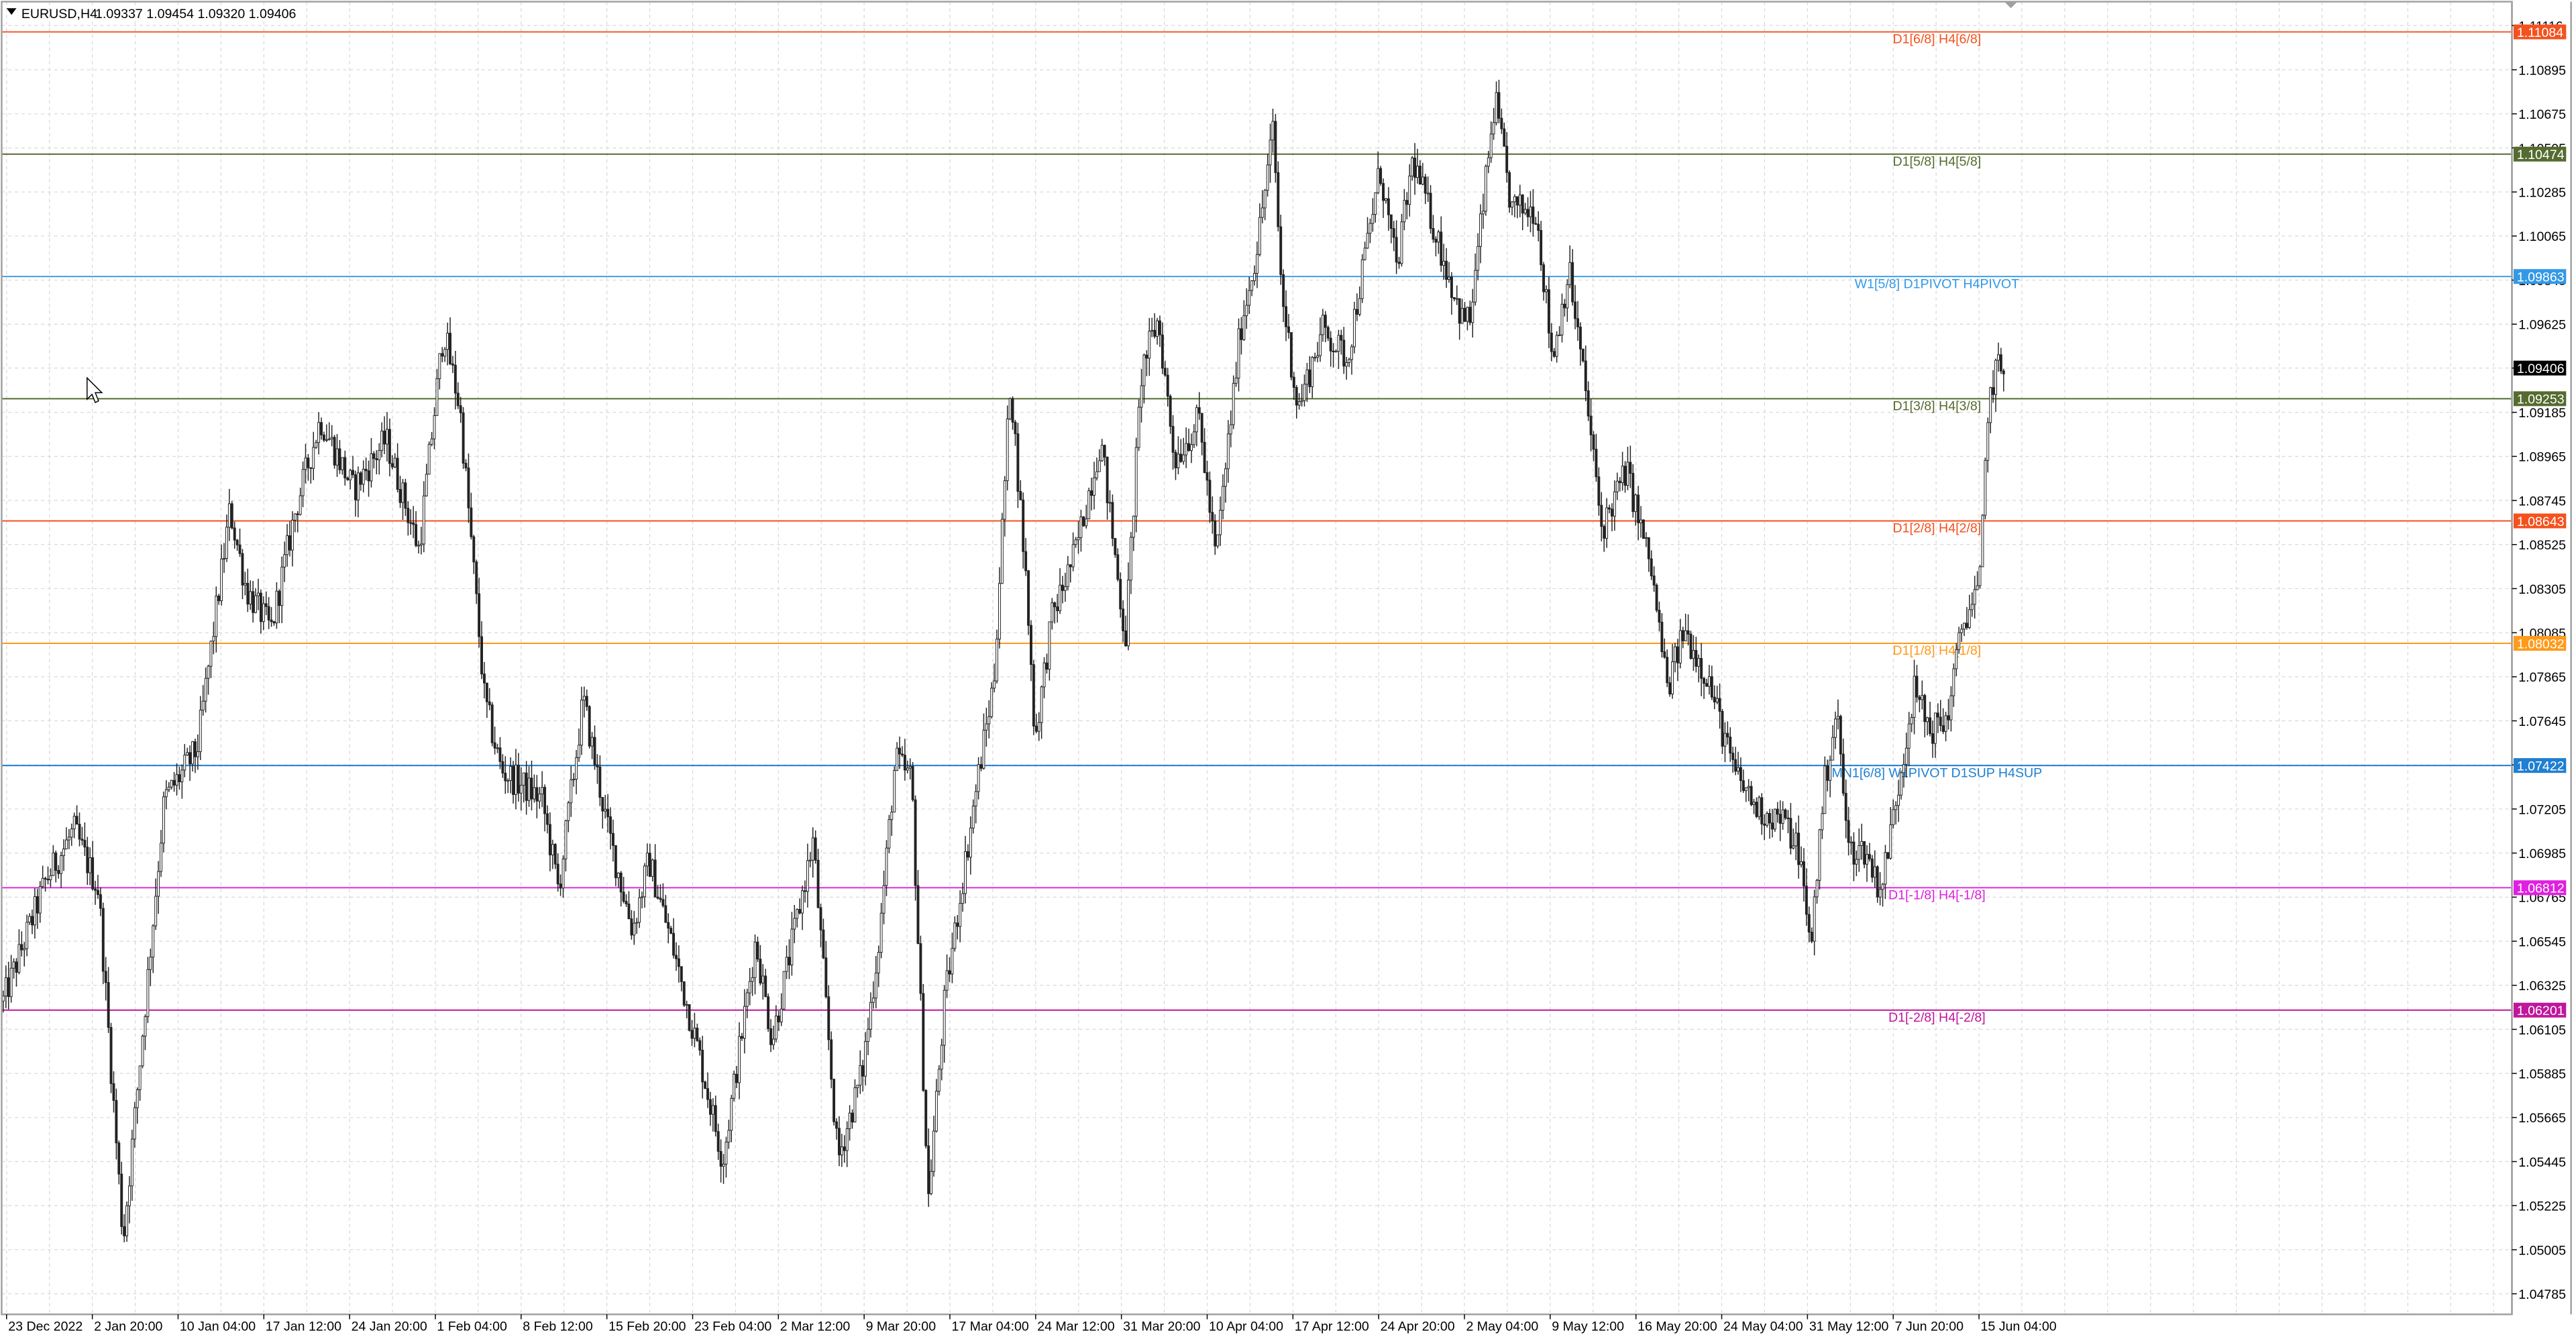 The width and height of the screenshot is (2576, 1339). What do you see at coordinates (1937, 405) in the screenshot?
I see `level-label: D1[3/8] H4[3/8]` at bounding box center [1937, 405].